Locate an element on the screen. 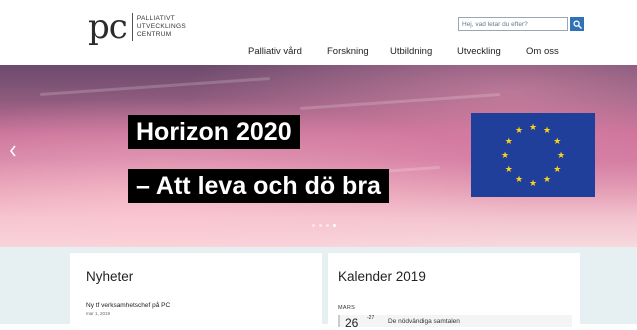 The height and width of the screenshot is (330, 637). hero-headline-1: Horizon 2020 is located at coordinates (214, 132).